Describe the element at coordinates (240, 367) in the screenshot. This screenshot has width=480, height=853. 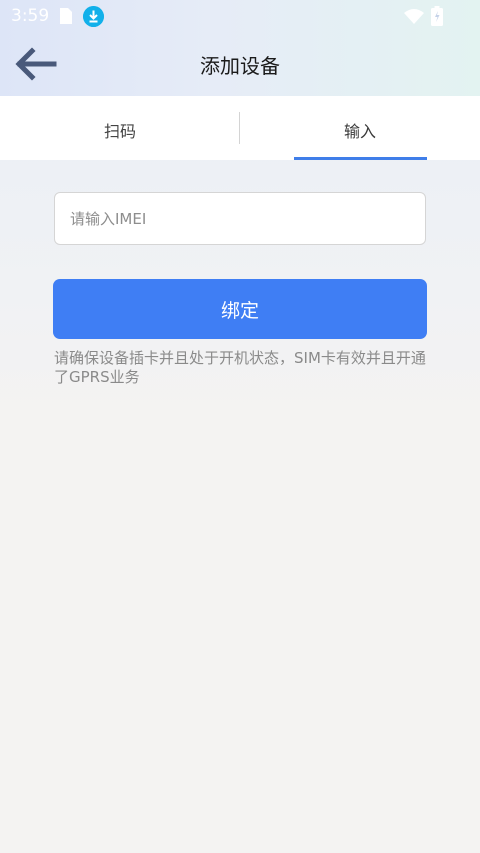
I see `hint-text: 请确保设备插卡并且处于开机状态，SIM卡有效并且开通了GPRS业务` at that location.